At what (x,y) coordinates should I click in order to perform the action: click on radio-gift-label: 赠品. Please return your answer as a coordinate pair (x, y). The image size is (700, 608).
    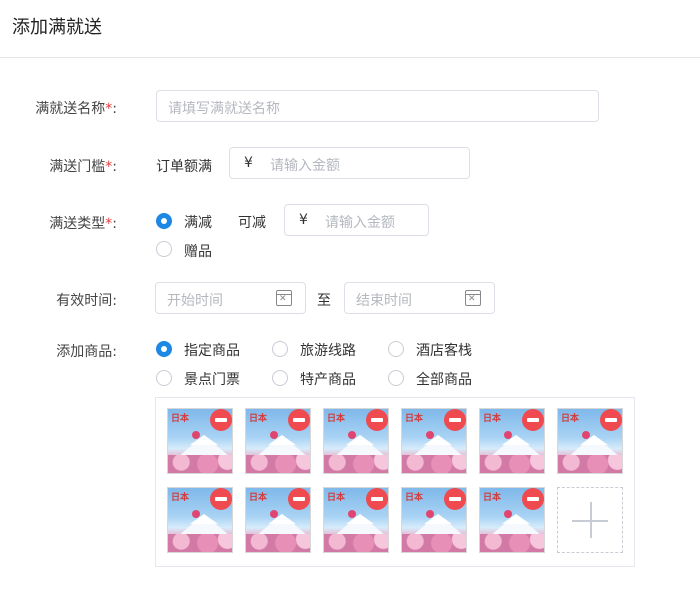
    Looking at the image, I should click on (198, 252).